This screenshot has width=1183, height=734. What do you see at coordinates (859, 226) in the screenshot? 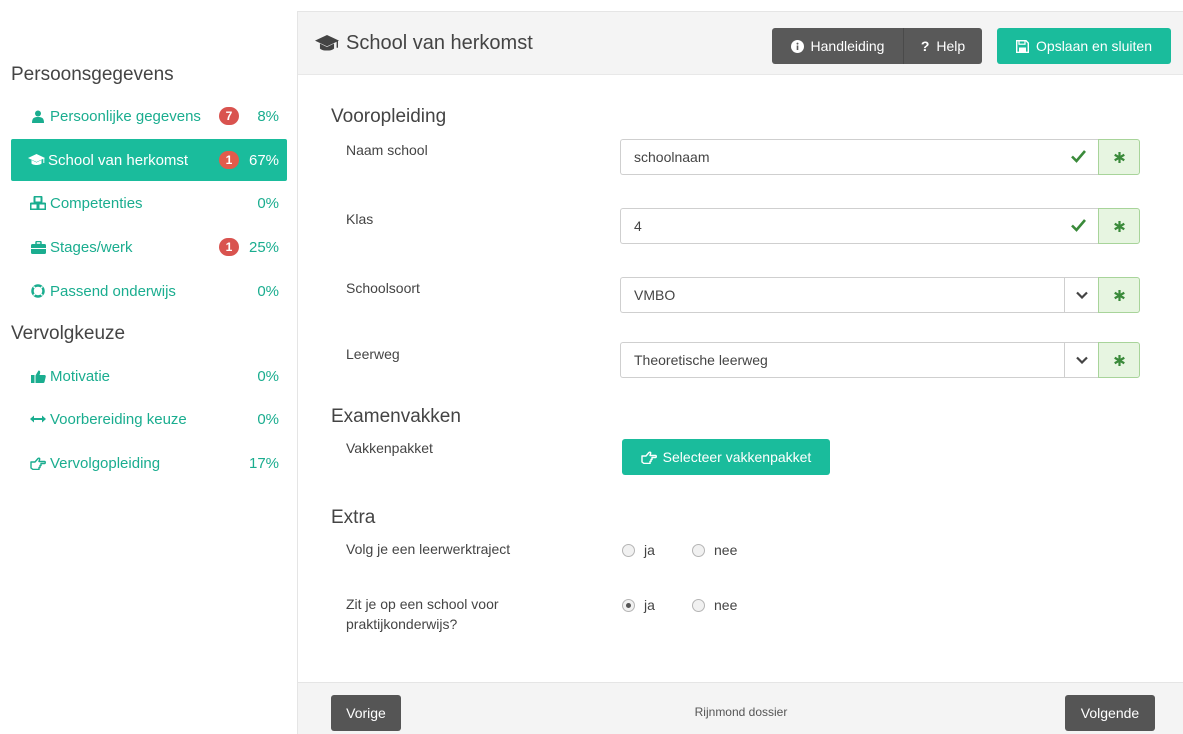
I see `klas-input: 4` at bounding box center [859, 226].